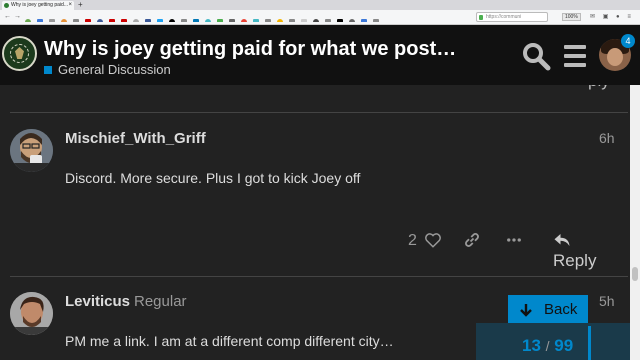 The height and width of the screenshot is (360, 640). Describe the element at coordinates (7, 17) in the screenshot. I see `back-arrow-icon: ←` at that location.